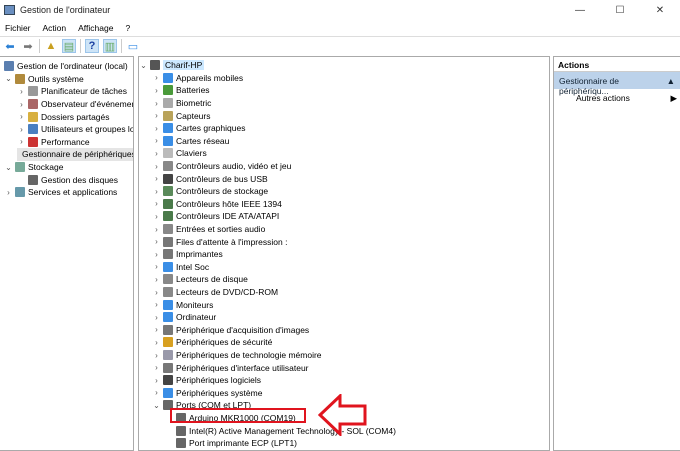 Image resolution: width=680 pixels, height=451 pixels. Describe the element at coordinates (230, 330) in the screenshot. I see `device-category: › Périphérique d'acquisition d'images` at that location.